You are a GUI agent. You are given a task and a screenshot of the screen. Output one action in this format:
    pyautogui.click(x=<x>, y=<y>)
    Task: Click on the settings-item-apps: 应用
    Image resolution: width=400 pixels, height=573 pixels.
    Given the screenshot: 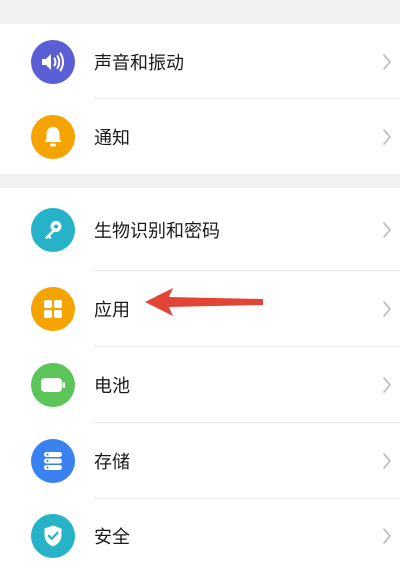 What is the action you would take?
    pyautogui.click(x=200, y=309)
    